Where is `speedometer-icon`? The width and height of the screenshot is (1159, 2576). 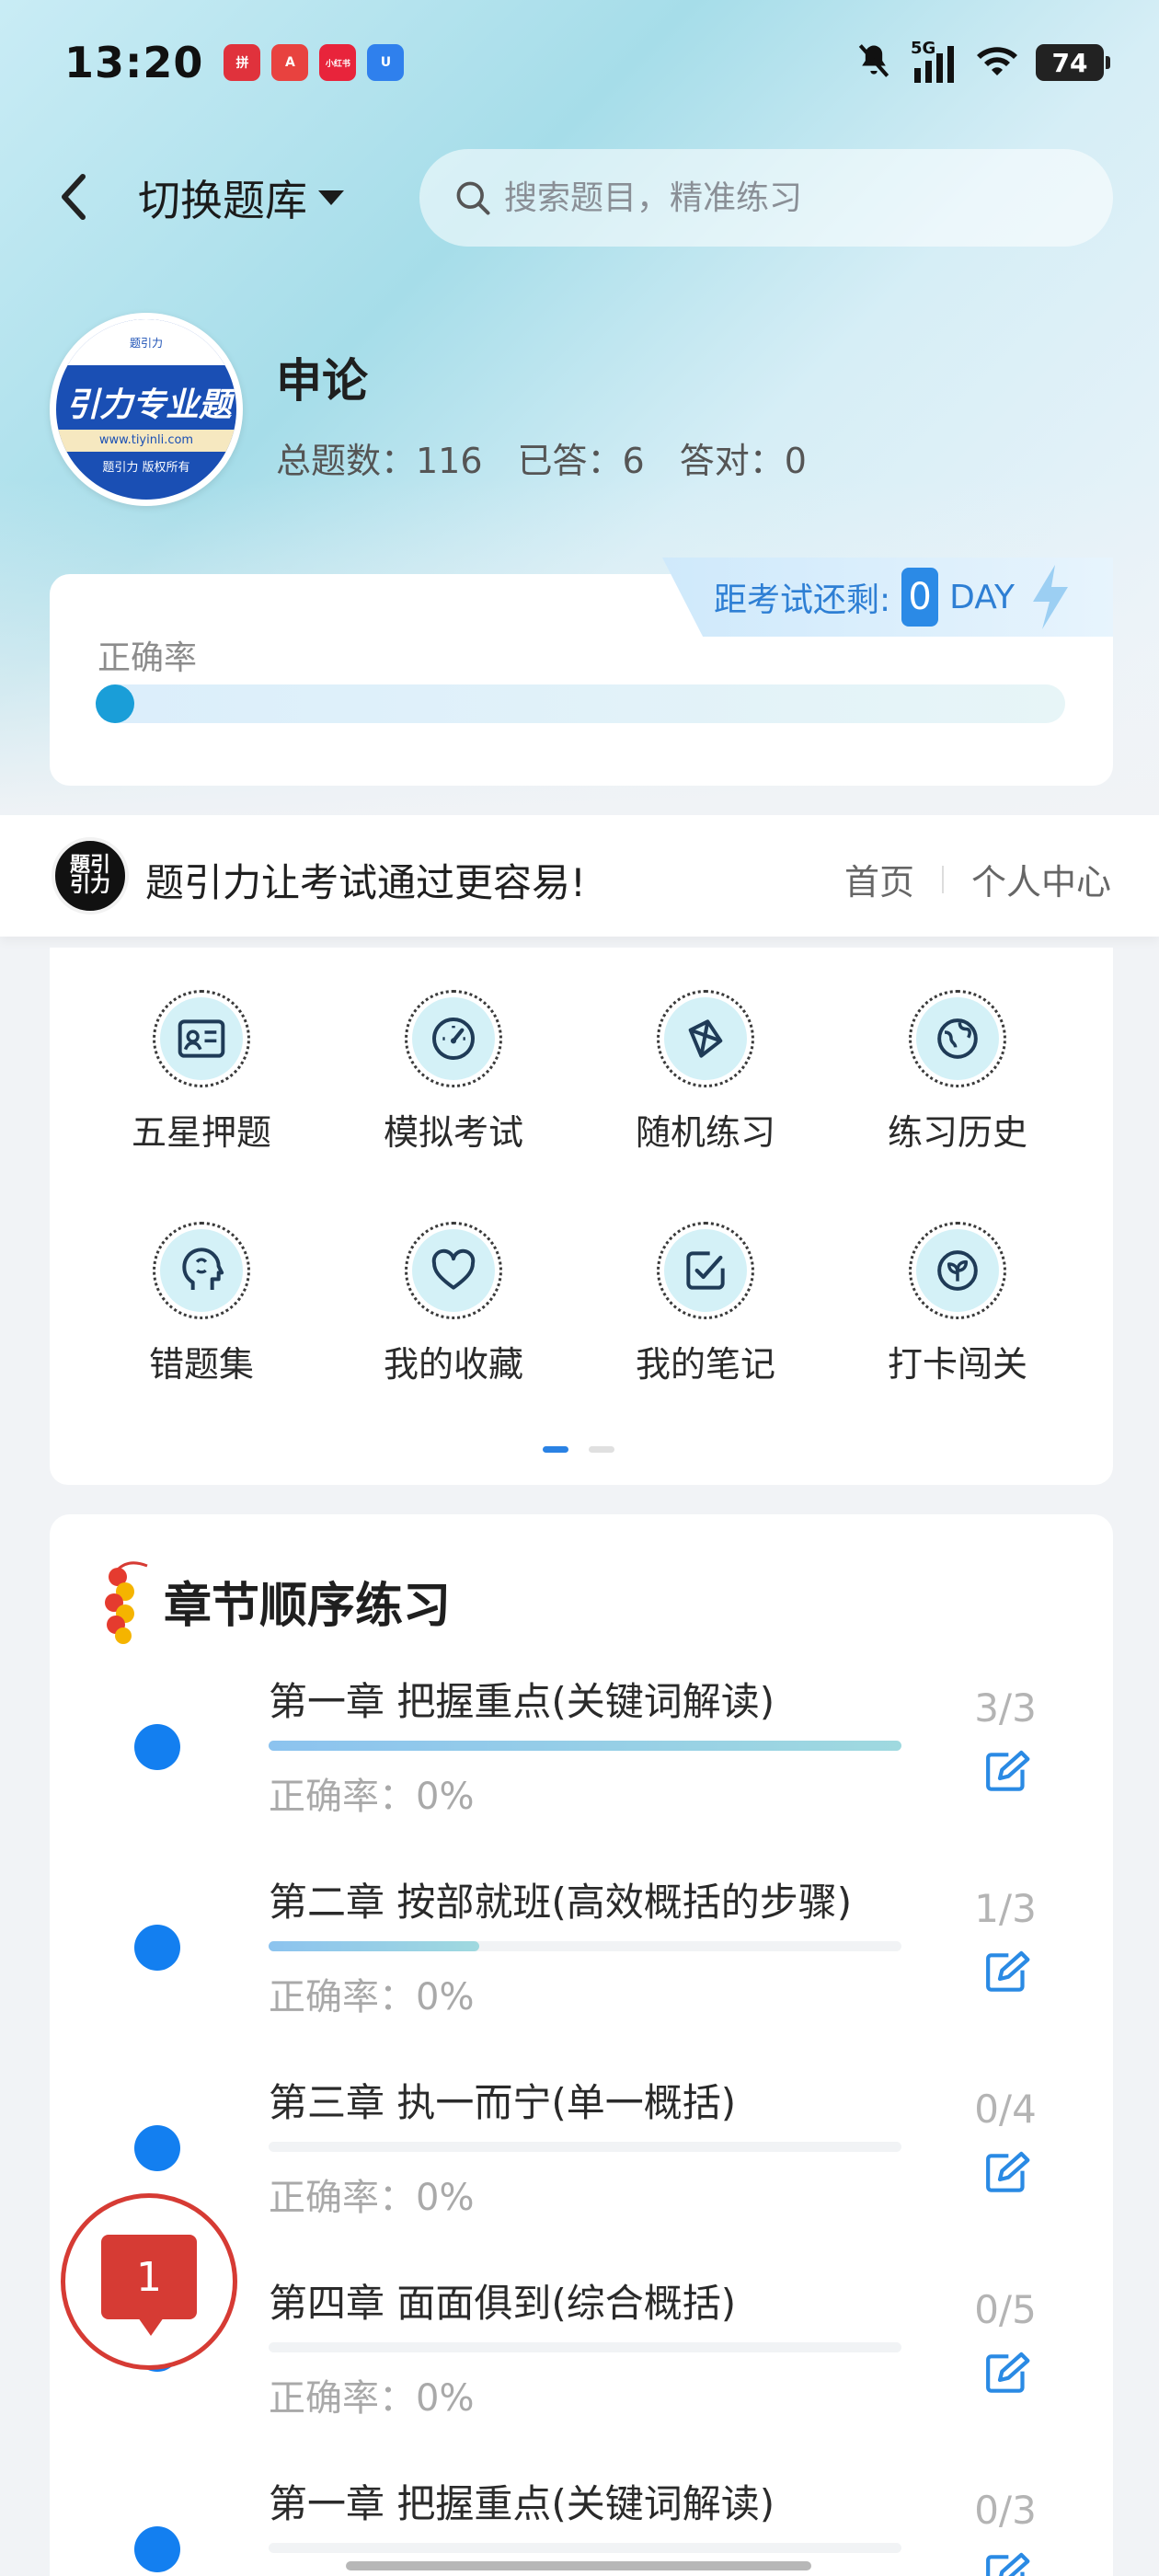
speedometer-icon is located at coordinates (453, 1039).